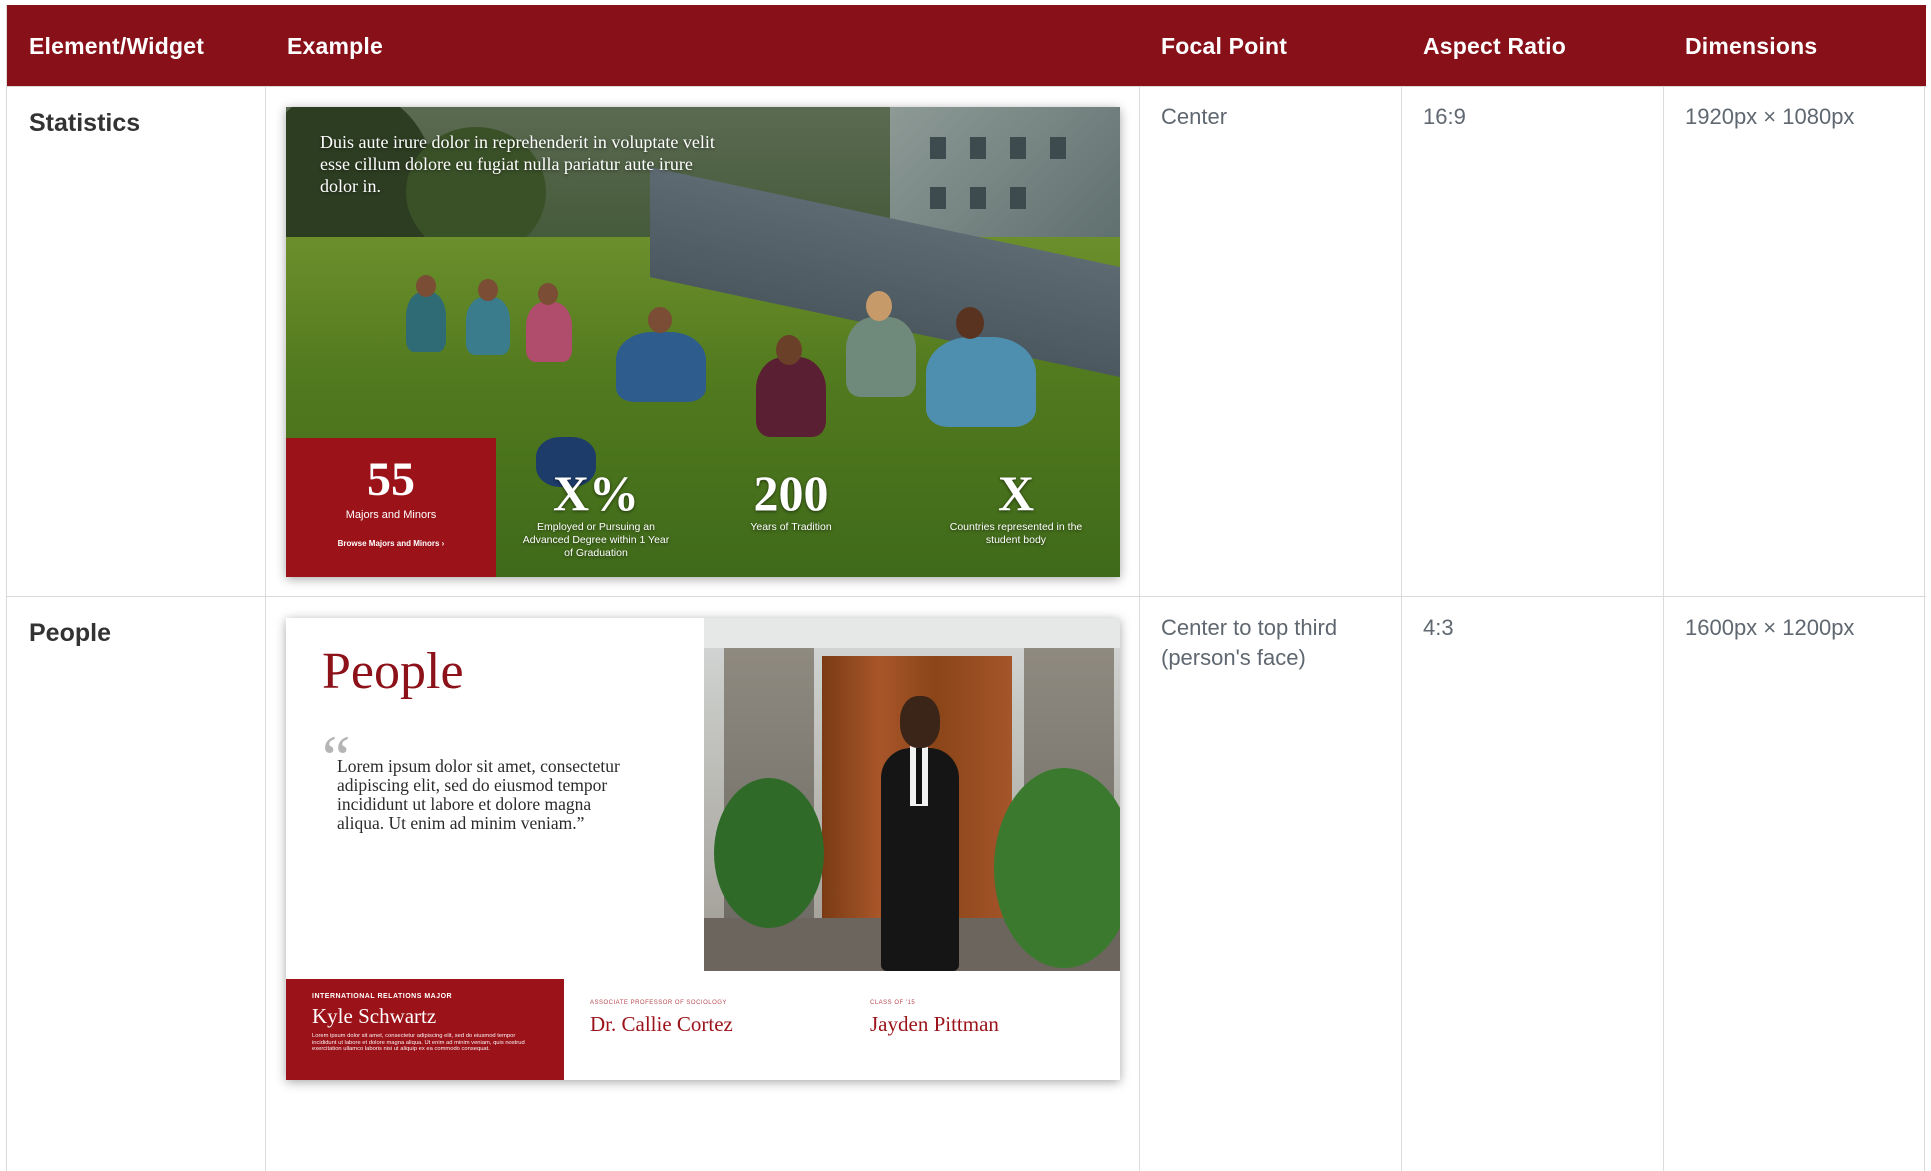 The height and width of the screenshot is (1171, 1931). Describe the element at coordinates (1494, 46) in the screenshot. I see `header-aspect-ratio: Aspect Ratio` at that location.